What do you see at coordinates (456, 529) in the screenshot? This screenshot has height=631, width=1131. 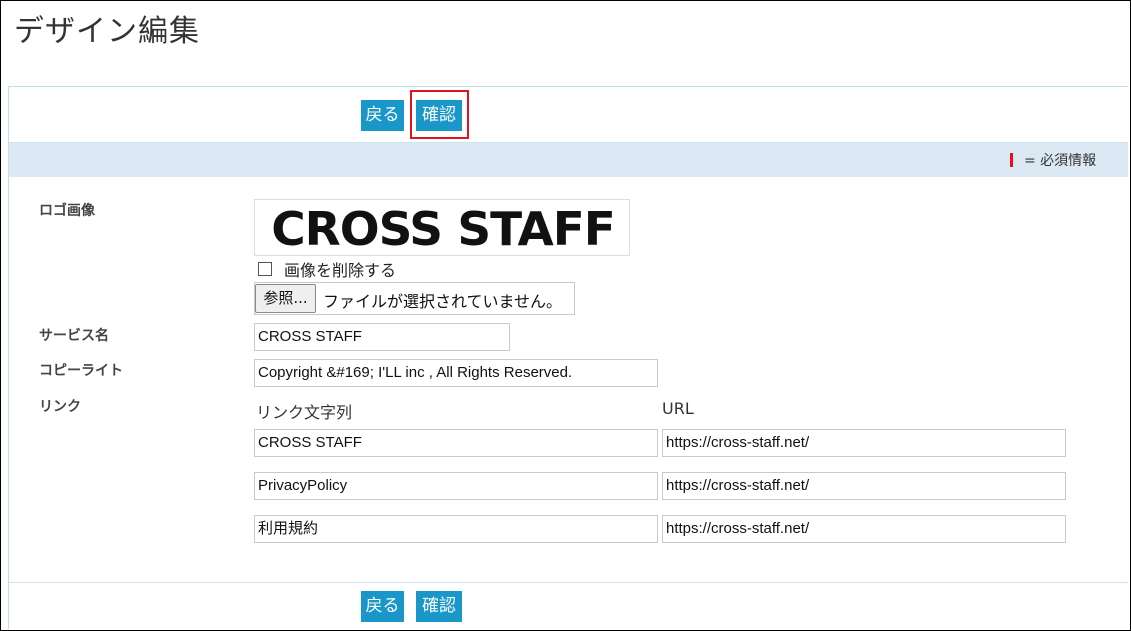 I see `link-text-input-3: 利用規約` at bounding box center [456, 529].